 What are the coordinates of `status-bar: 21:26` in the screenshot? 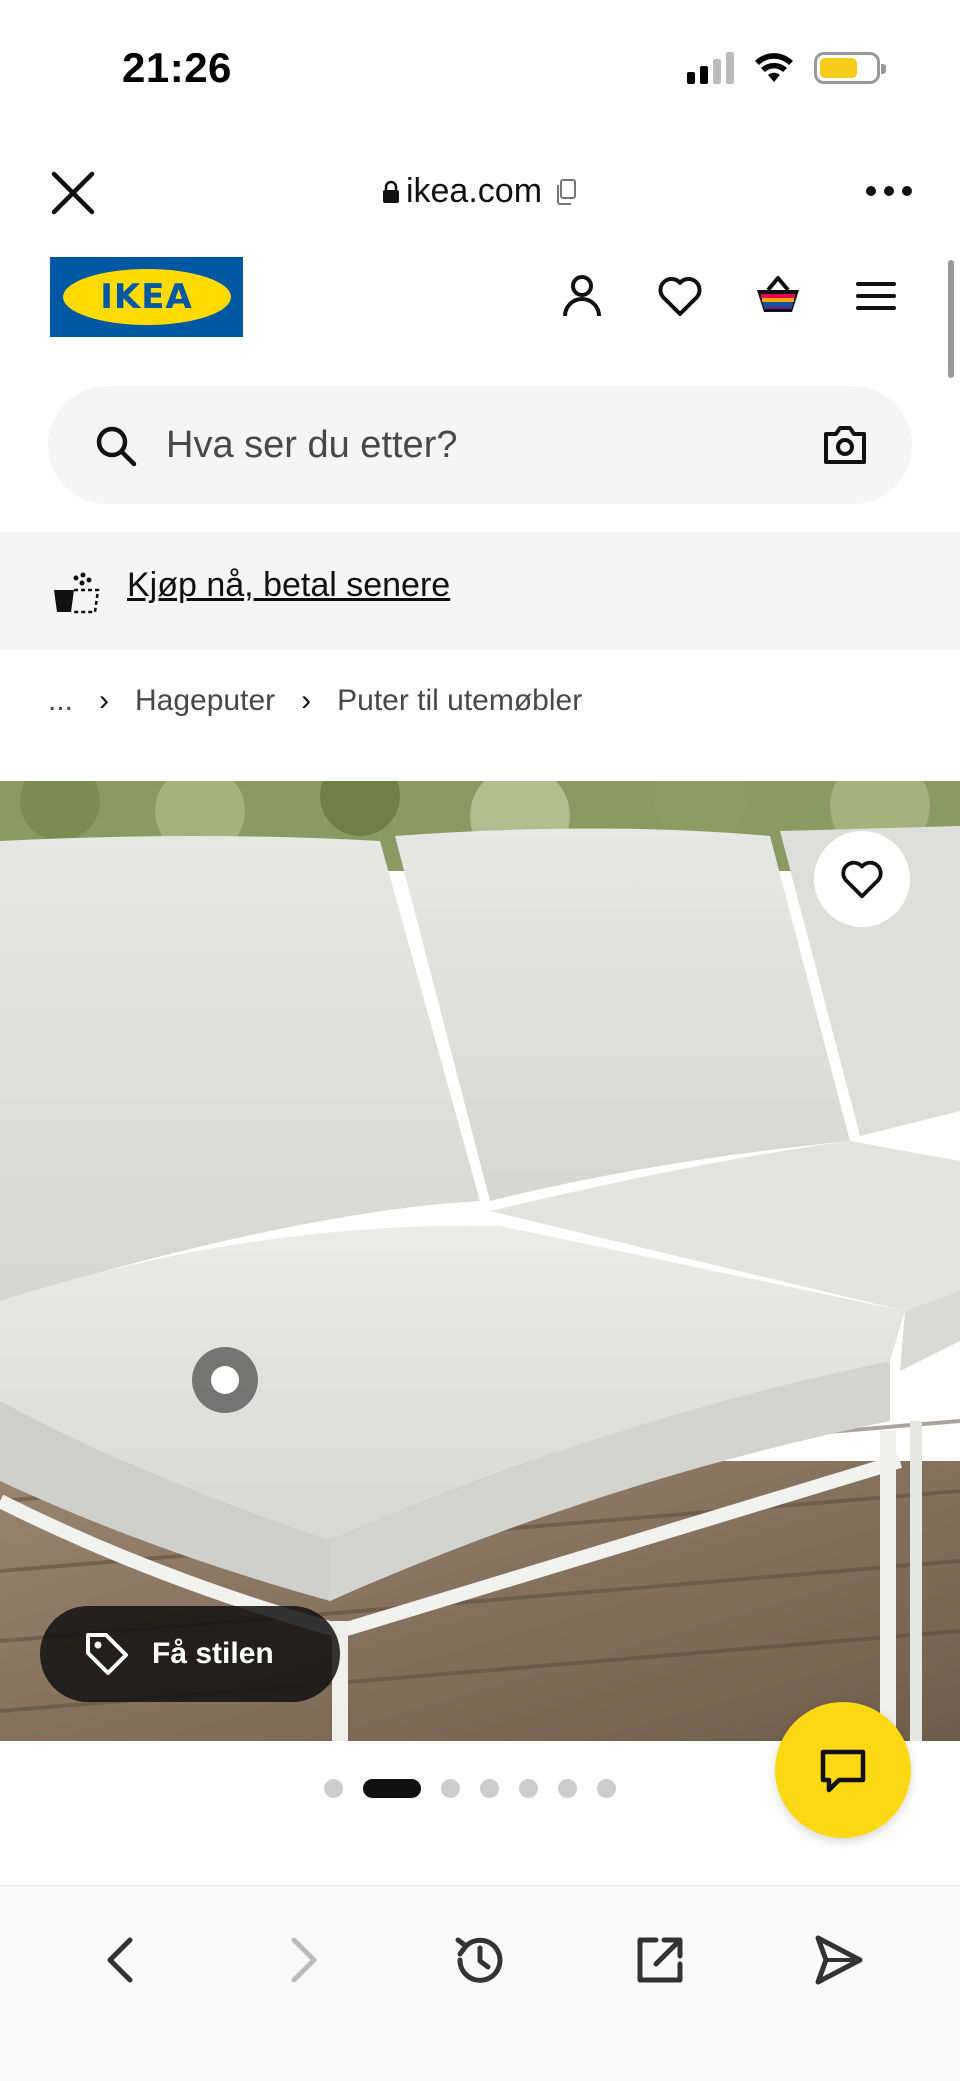 It's located at (480, 70).